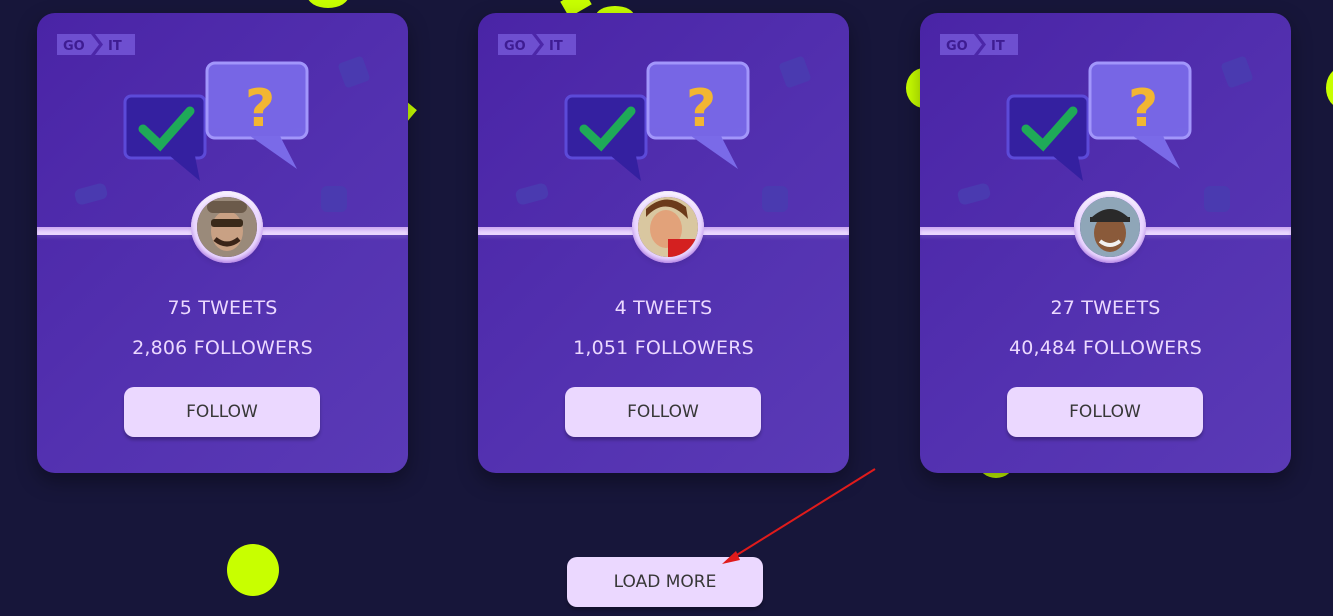  What do you see at coordinates (222, 348) in the screenshot?
I see `followers-count: 2,806 FOLLOWERS` at bounding box center [222, 348].